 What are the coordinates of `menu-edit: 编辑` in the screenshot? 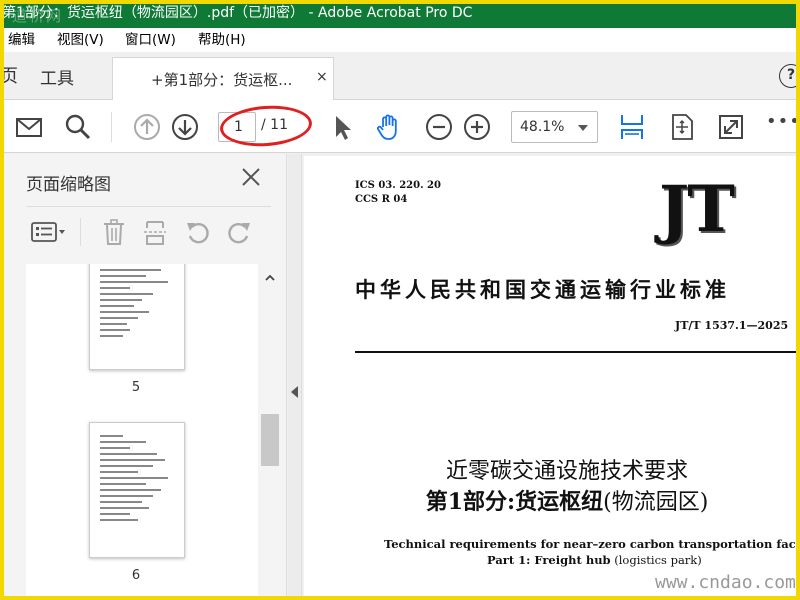 It's located at (21, 40).